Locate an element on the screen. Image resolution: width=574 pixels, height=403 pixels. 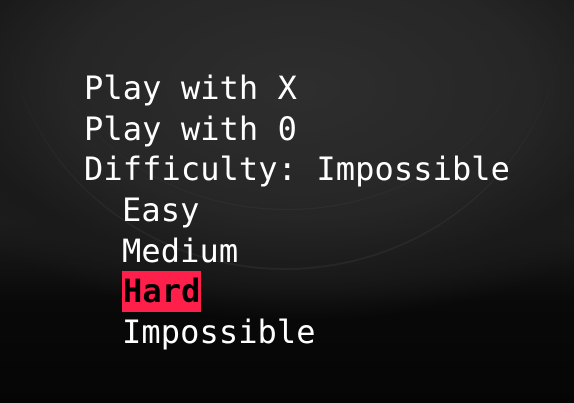
difficulty-easy: Easy is located at coordinates (297, 210).